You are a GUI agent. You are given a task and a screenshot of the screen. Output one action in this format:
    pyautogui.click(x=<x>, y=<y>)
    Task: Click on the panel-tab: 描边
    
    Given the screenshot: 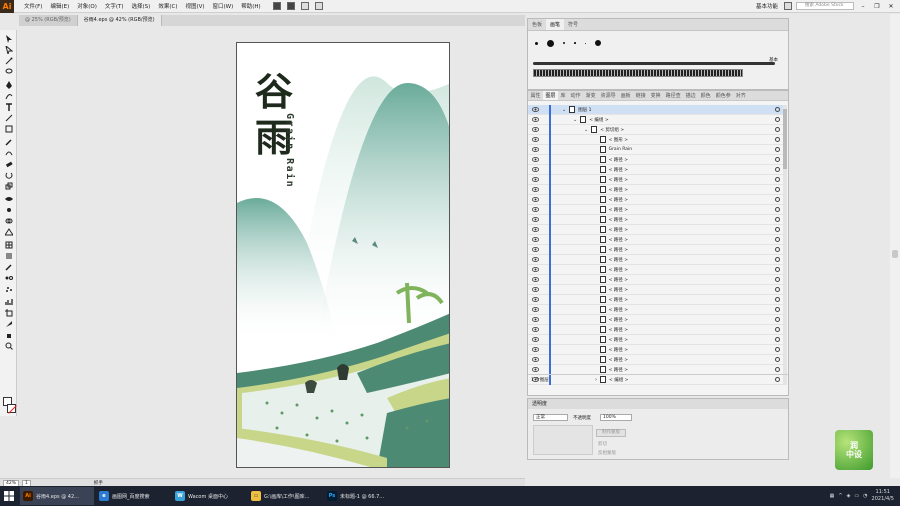 What is the action you would take?
    pyautogui.click(x=690, y=95)
    